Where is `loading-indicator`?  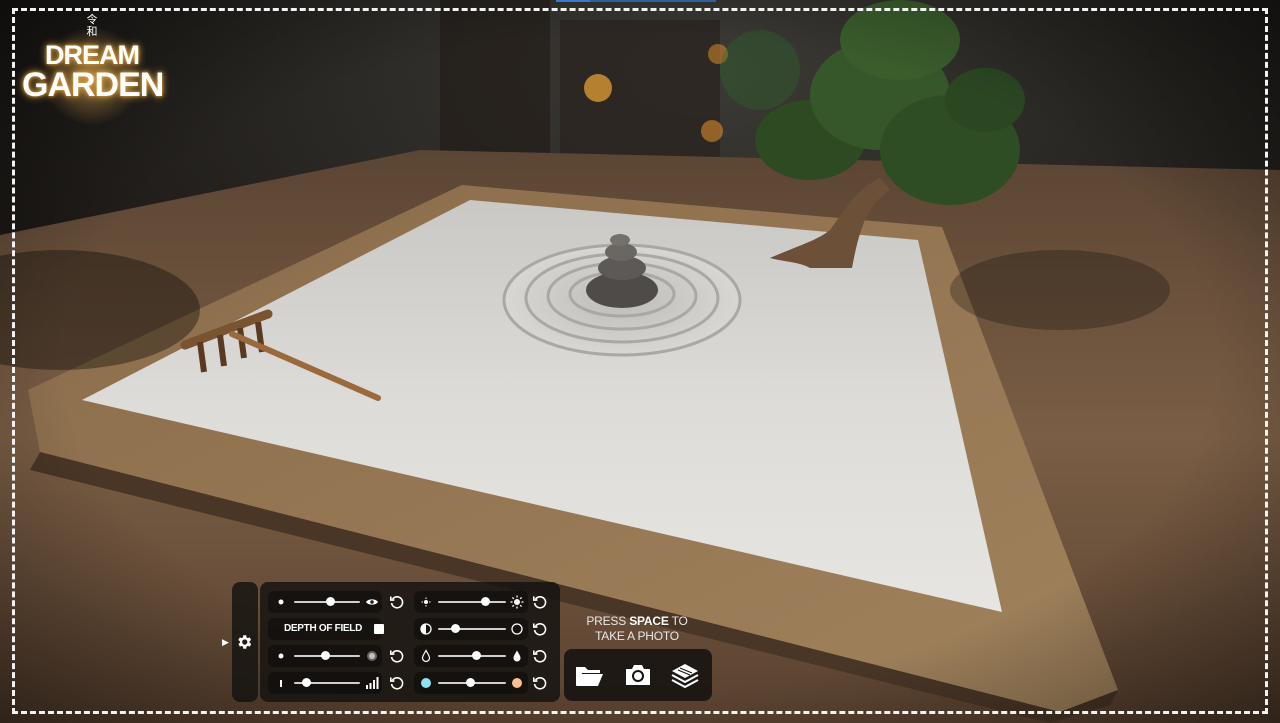 loading-indicator is located at coordinates (636, 1).